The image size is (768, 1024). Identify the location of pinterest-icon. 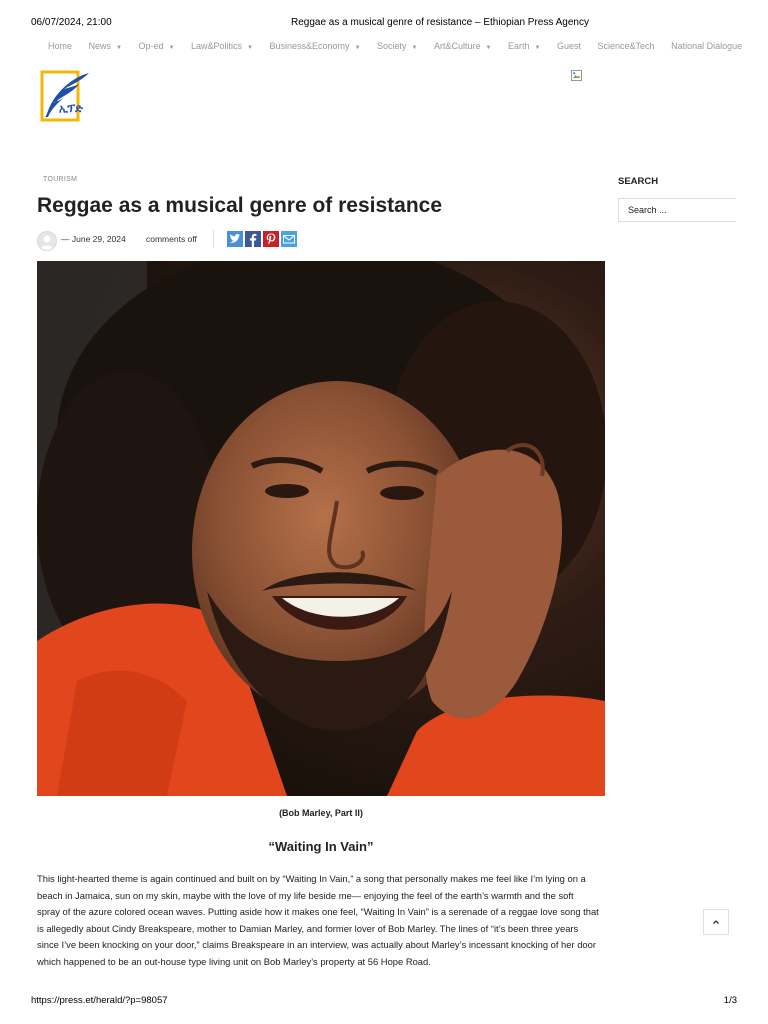
(271, 239).